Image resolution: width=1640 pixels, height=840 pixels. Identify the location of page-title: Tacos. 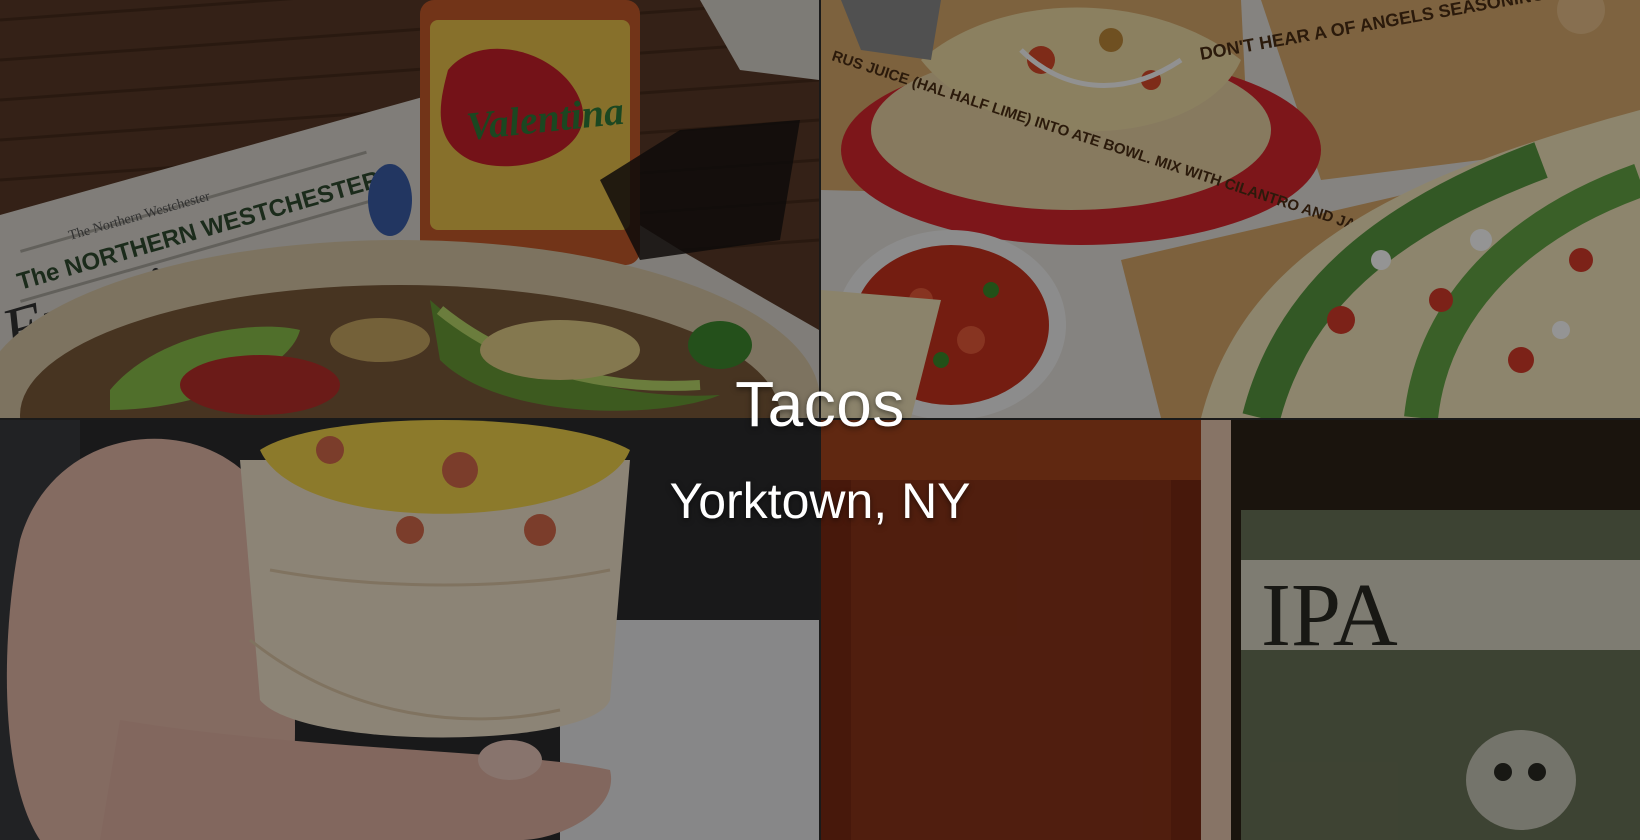
(820, 404).